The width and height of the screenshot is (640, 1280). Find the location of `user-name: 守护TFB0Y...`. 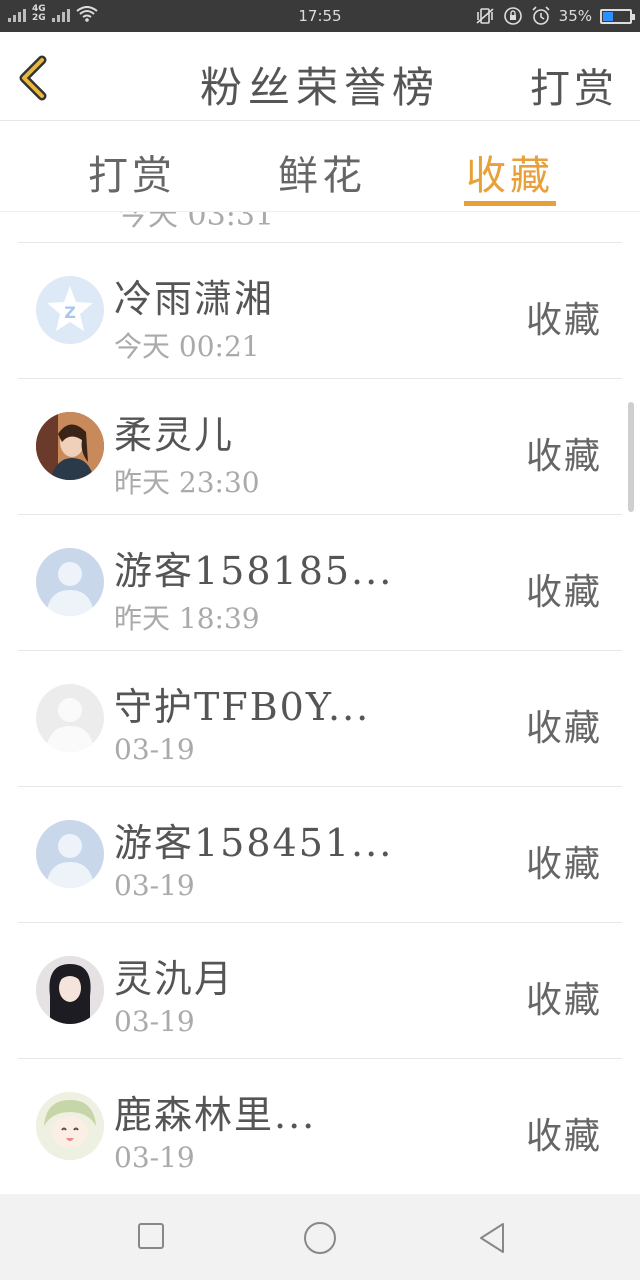

user-name: 守护TFB0Y... is located at coordinates (242, 707).